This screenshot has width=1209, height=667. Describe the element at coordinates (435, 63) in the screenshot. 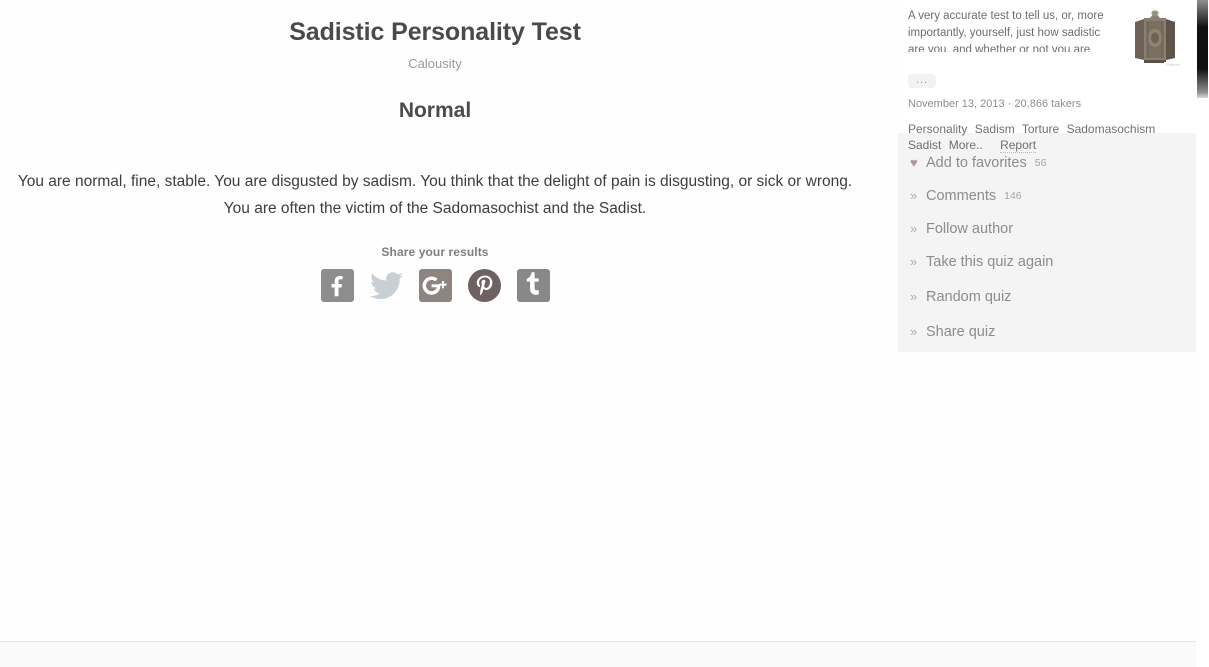

I see `quiz-subtitle: Calousity` at that location.